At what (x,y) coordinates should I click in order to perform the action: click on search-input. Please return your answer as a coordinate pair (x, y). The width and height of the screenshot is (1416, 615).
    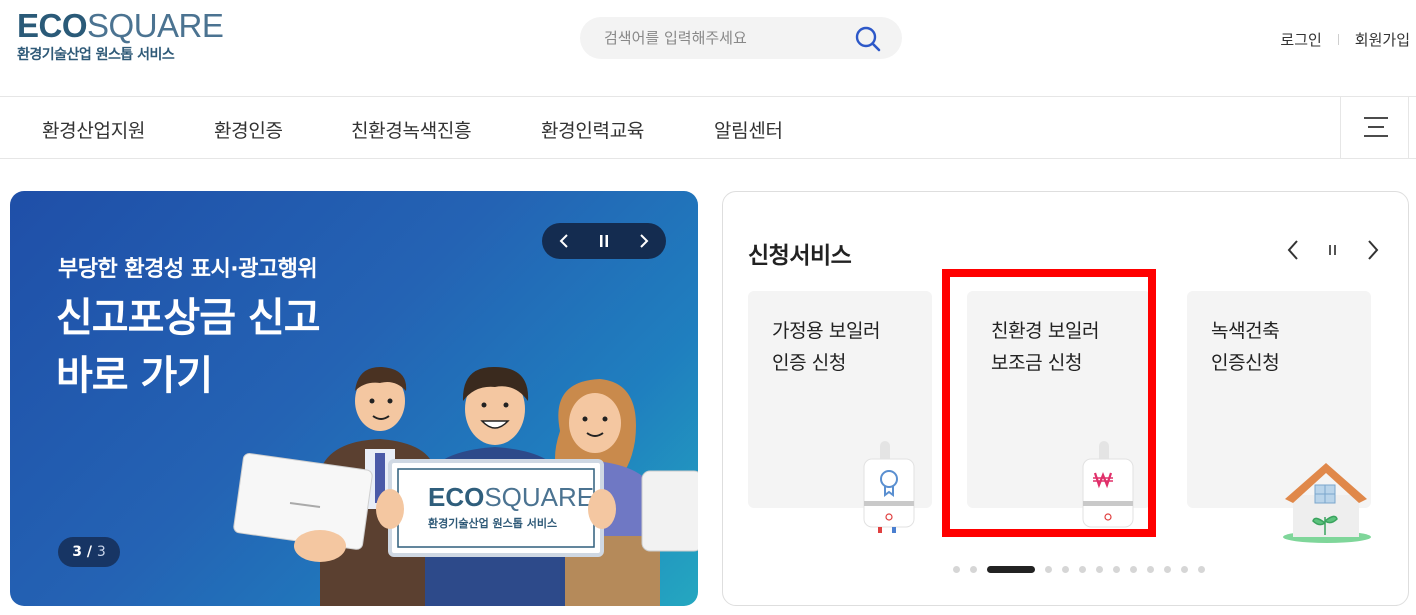
    Looking at the image, I should click on (724, 38).